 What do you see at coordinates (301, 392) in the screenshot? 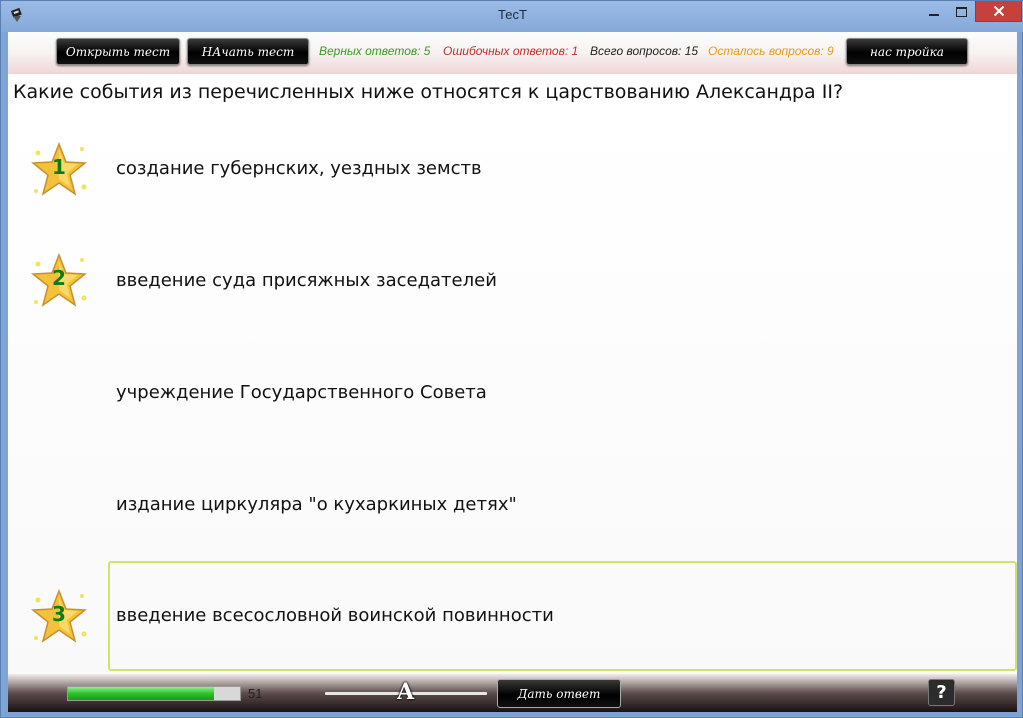
I see `answer-text: учреждение Государственного Совета` at bounding box center [301, 392].